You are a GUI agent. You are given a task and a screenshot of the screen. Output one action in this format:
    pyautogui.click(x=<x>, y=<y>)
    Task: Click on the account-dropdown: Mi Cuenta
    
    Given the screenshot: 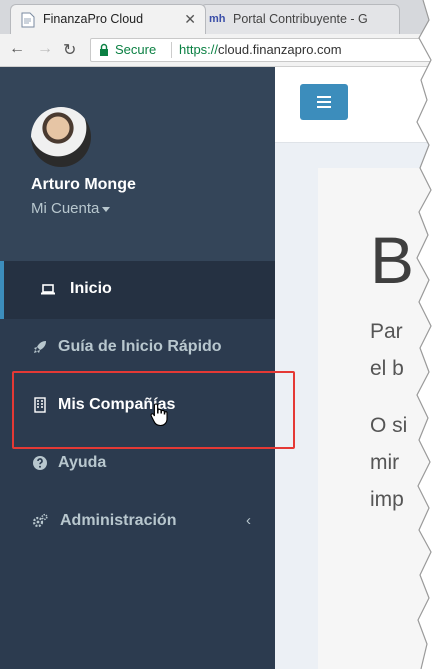 What is the action you would take?
    pyautogui.click(x=71, y=208)
    